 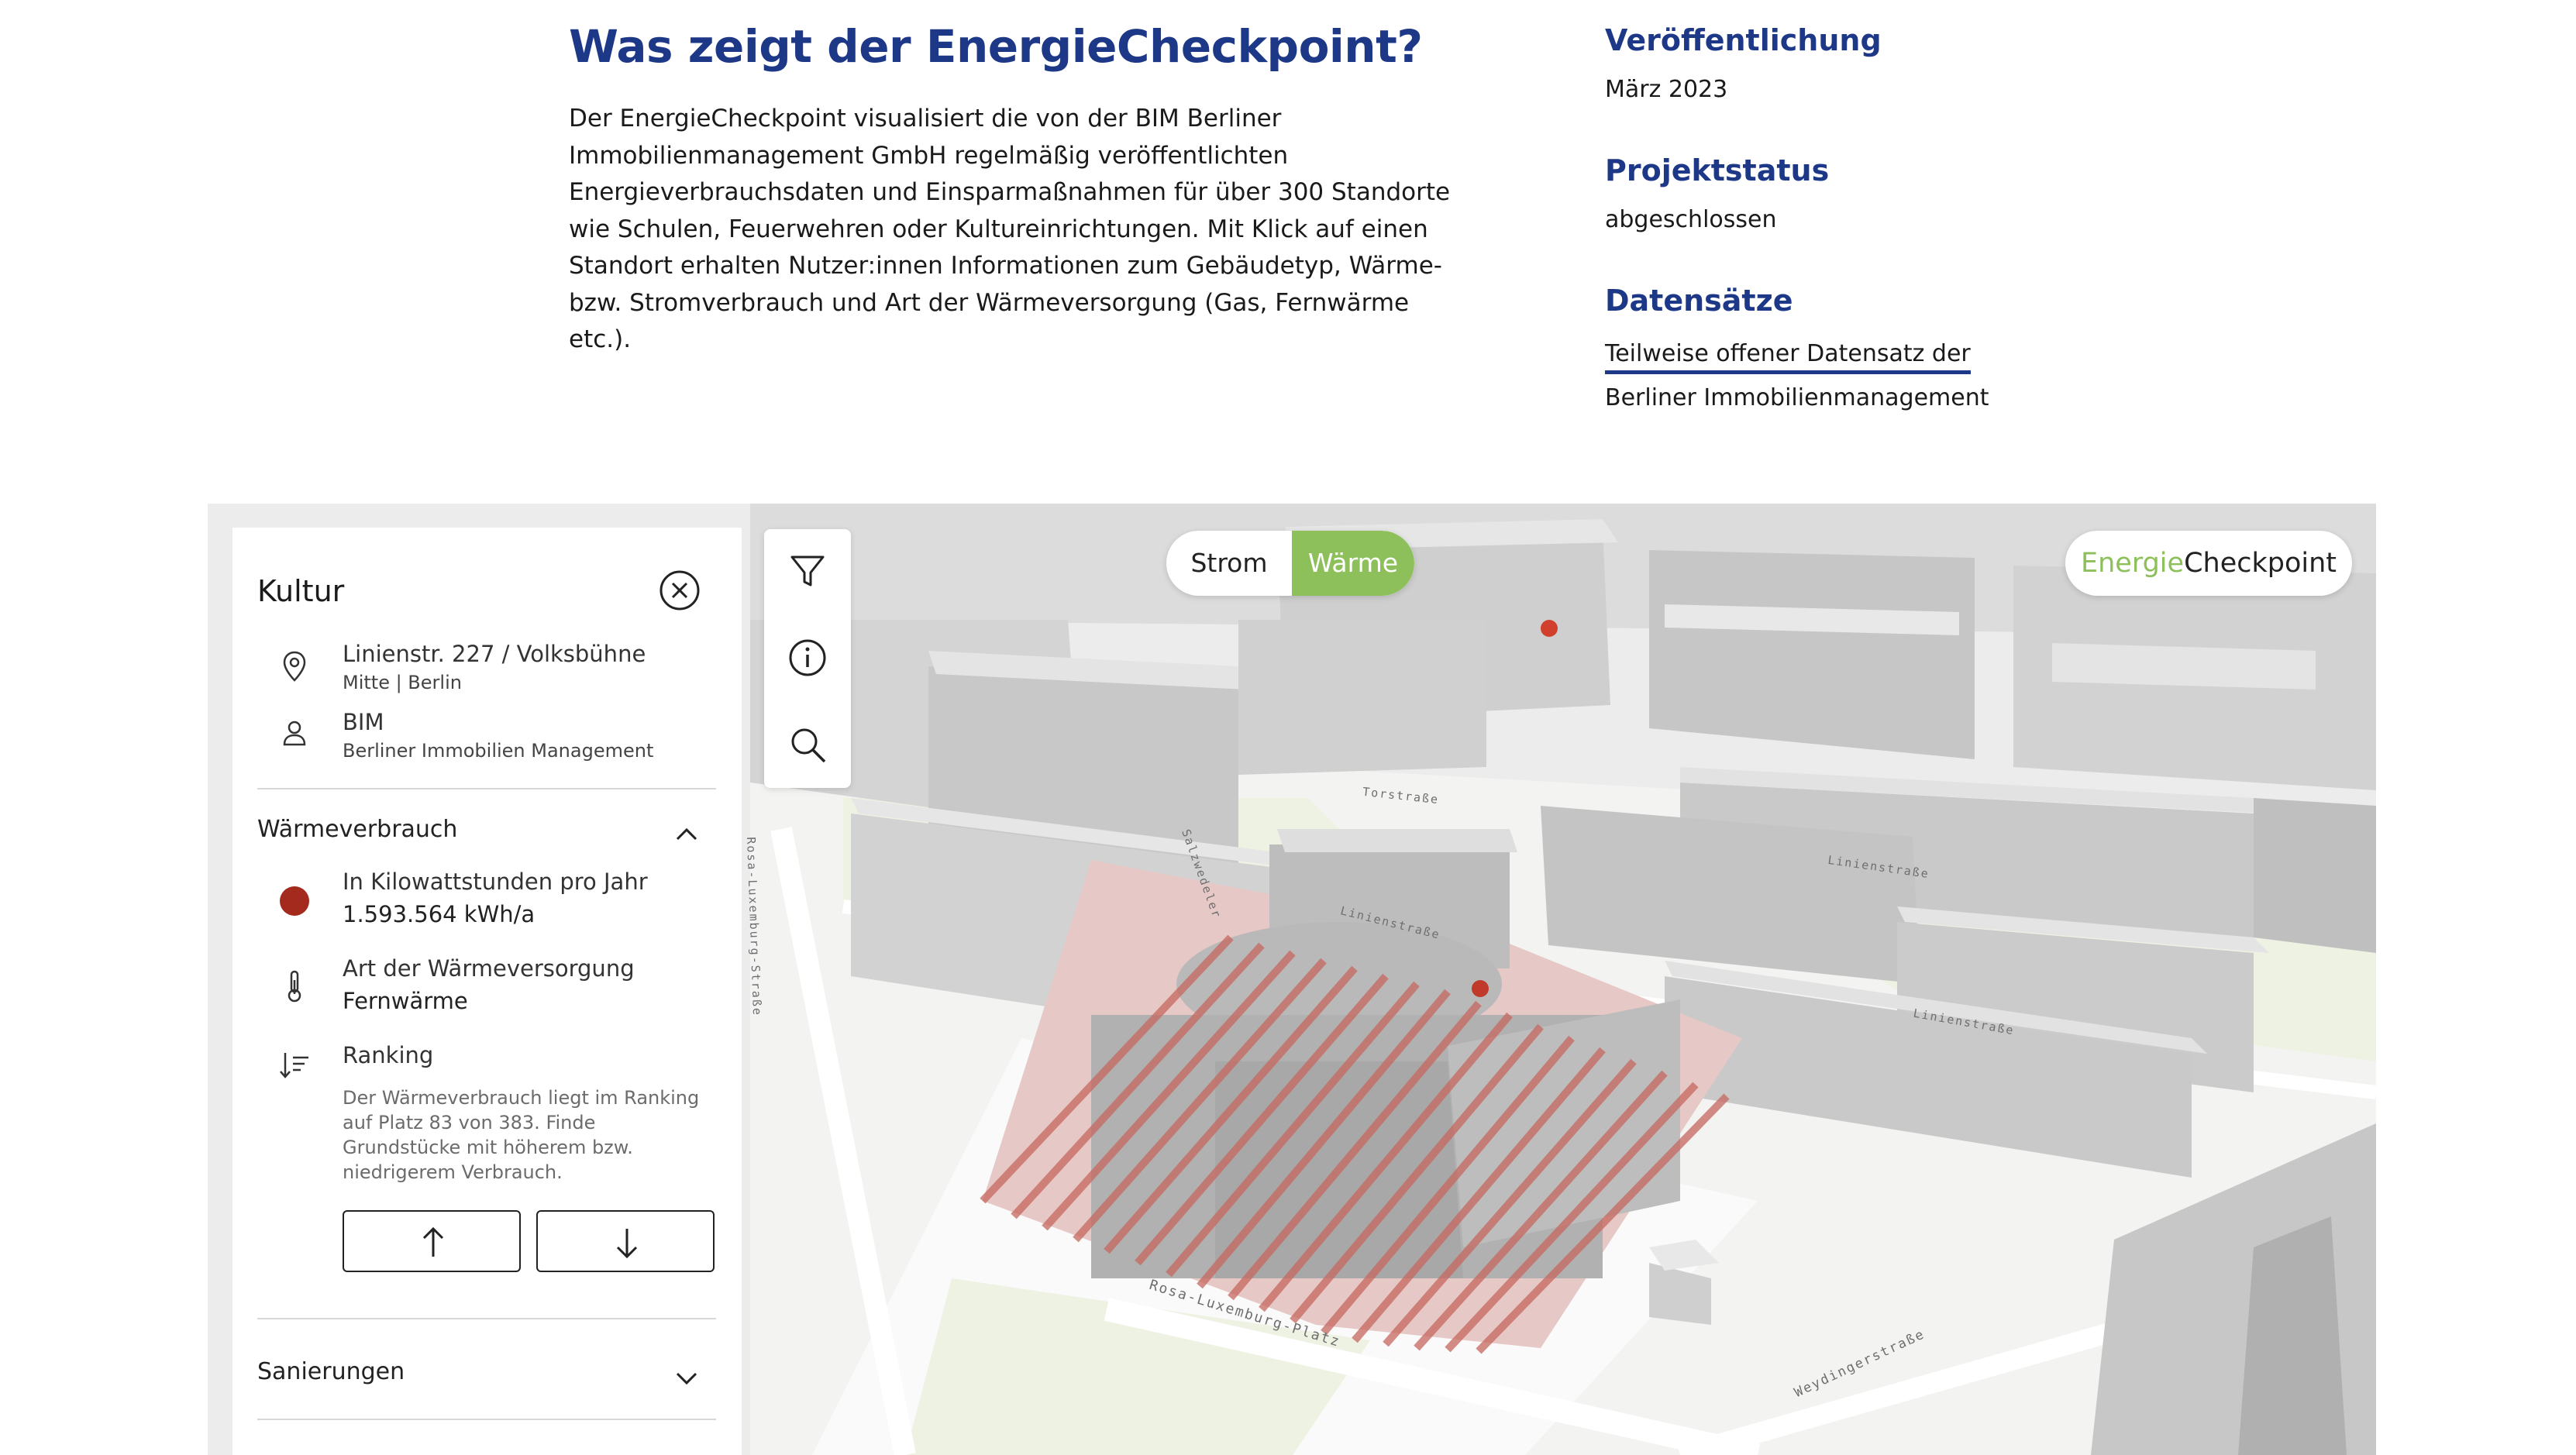 What do you see at coordinates (1699, 301) in the screenshot?
I see `datasets-label: Datensätze` at bounding box center [1699, 301].